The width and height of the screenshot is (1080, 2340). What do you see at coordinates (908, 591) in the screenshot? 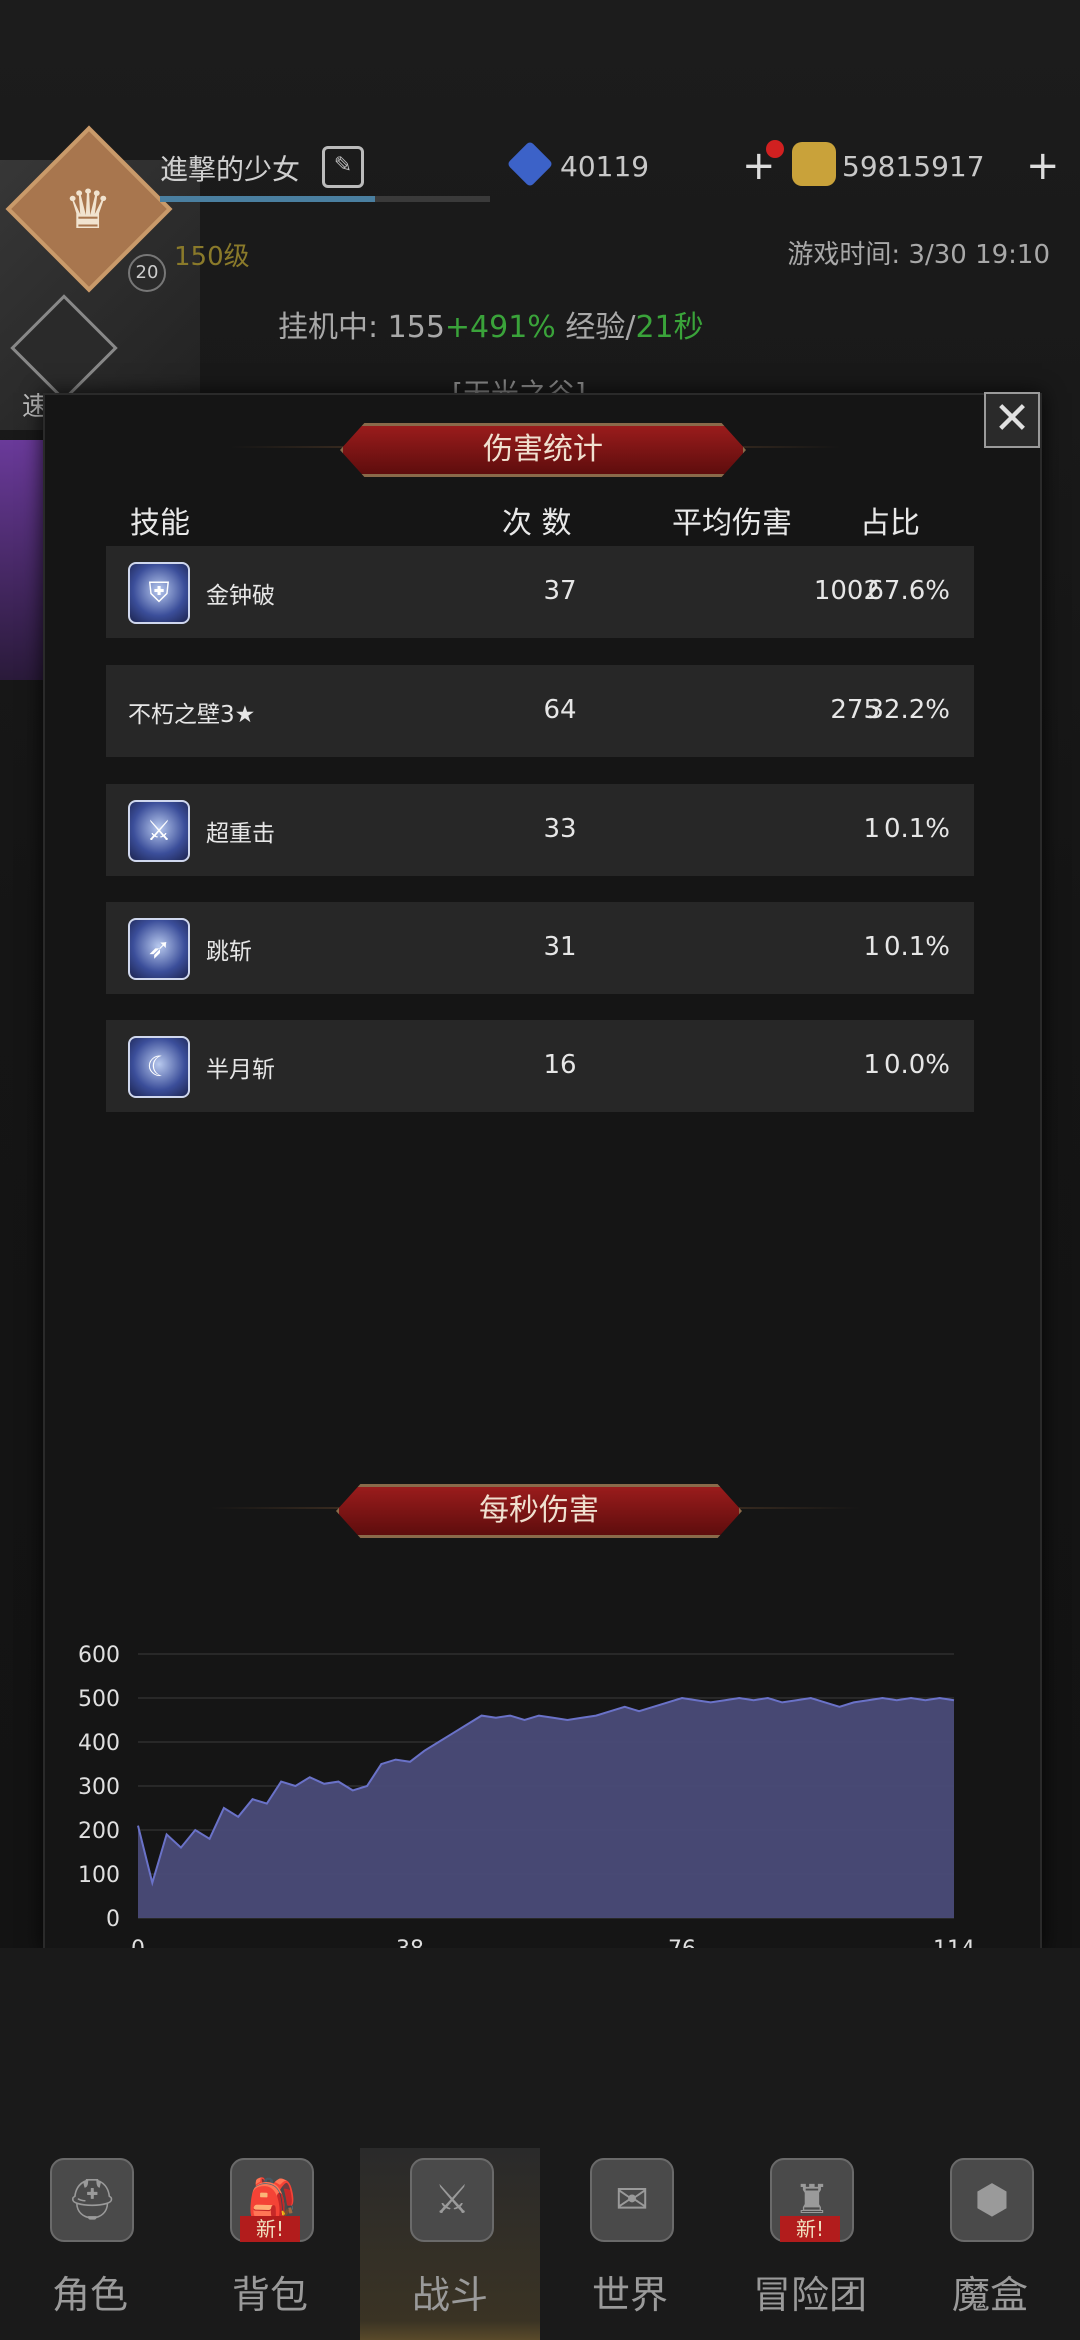
I see `skill-percent: 67.6%` at bounding box center [908, 591].